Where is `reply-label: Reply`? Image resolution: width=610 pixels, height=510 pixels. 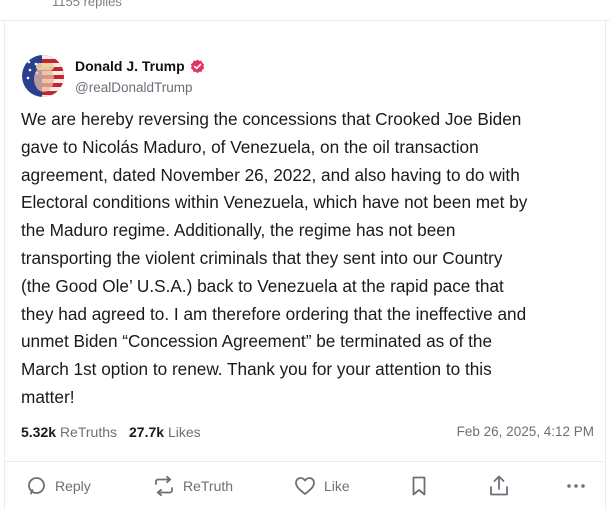
reply-label: Reply is located at coordinates (73, 486).